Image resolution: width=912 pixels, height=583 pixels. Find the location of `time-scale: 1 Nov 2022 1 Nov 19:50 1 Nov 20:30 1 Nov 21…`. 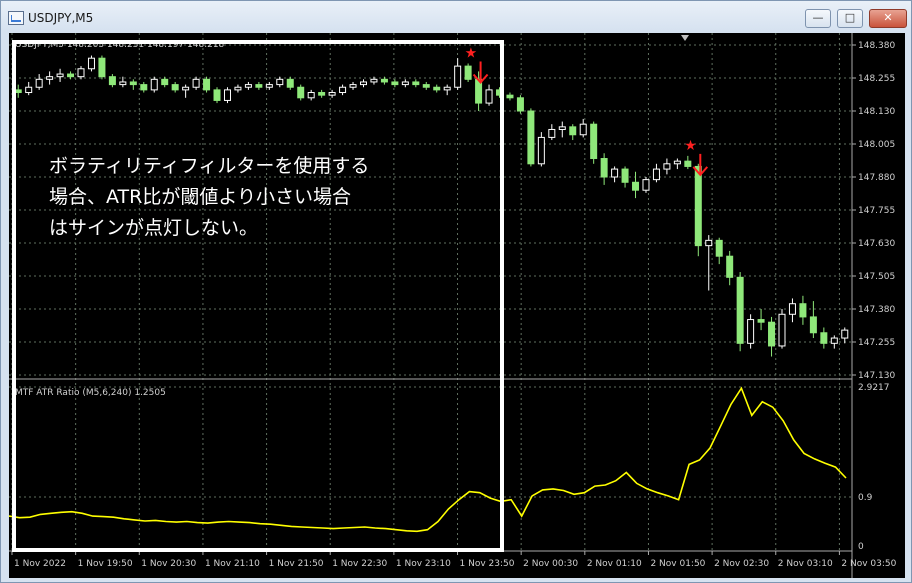

time-scale: 1 Nov 2022 1 Nov 19:50 1 Nov 20:30 1 Nov 21… is located at coordinates (454, 560).